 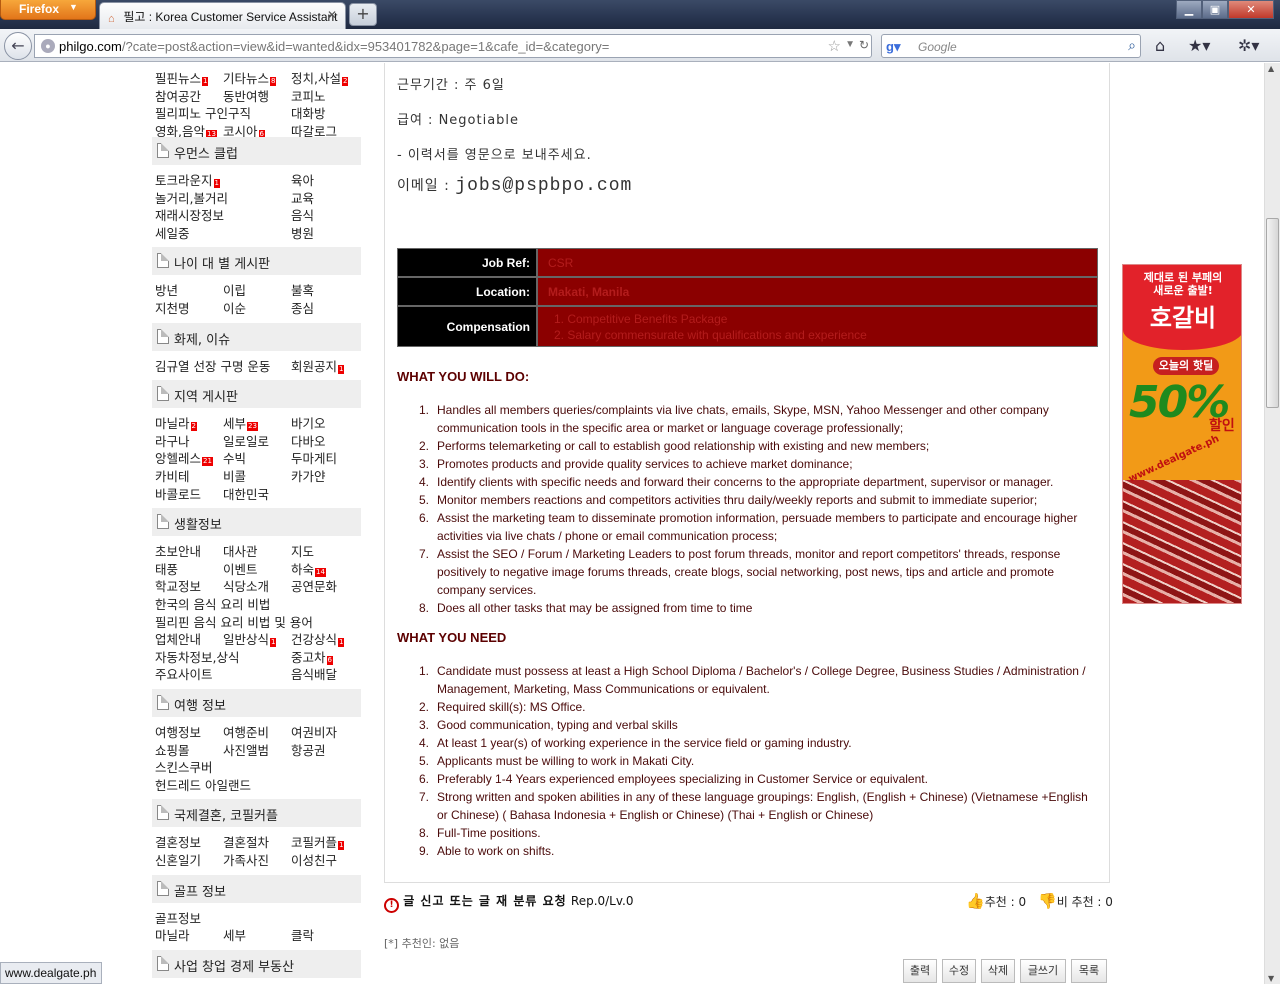 What do you see at coordinates (234, 621) in the screenshot?
I see `sidebar-link: 필리핀 음식 요리 비법 및 용어` at bounding box center [234, 621].